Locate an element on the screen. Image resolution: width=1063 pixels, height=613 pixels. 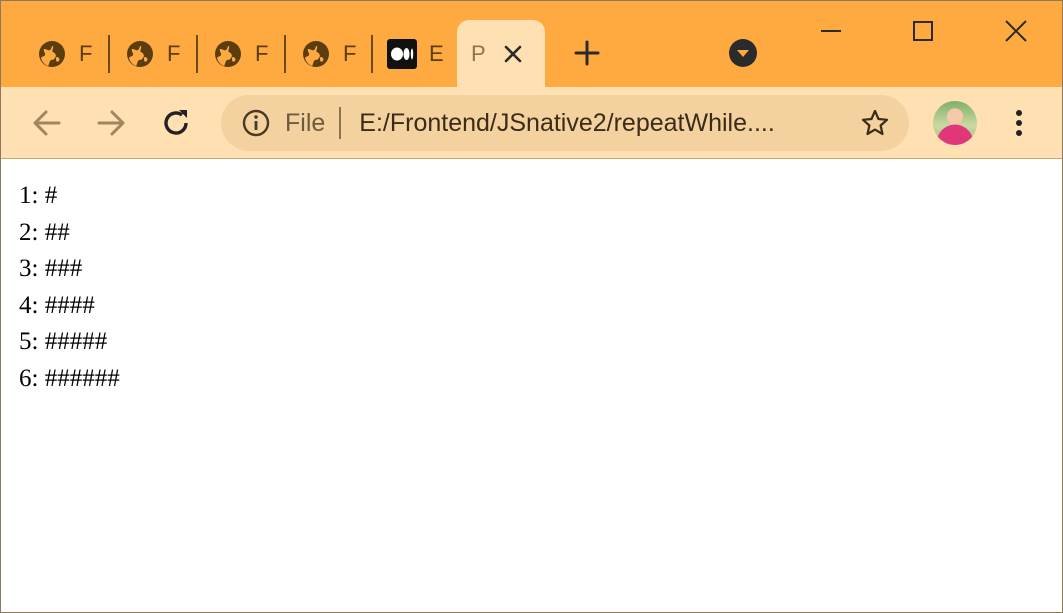
star-icon is located at coordinates (875, 123).